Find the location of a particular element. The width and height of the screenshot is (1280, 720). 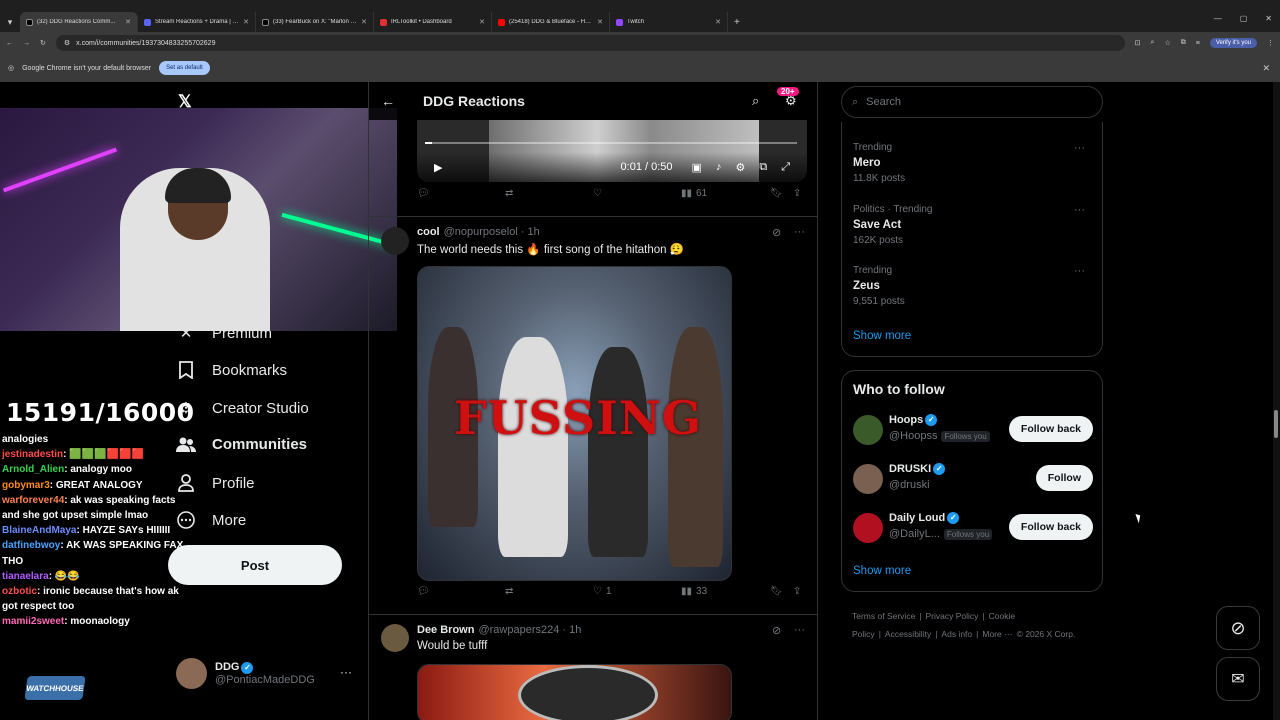

trend-item: Trending Zeus 9,551 posts ··· is located at coordinates (973, 286).